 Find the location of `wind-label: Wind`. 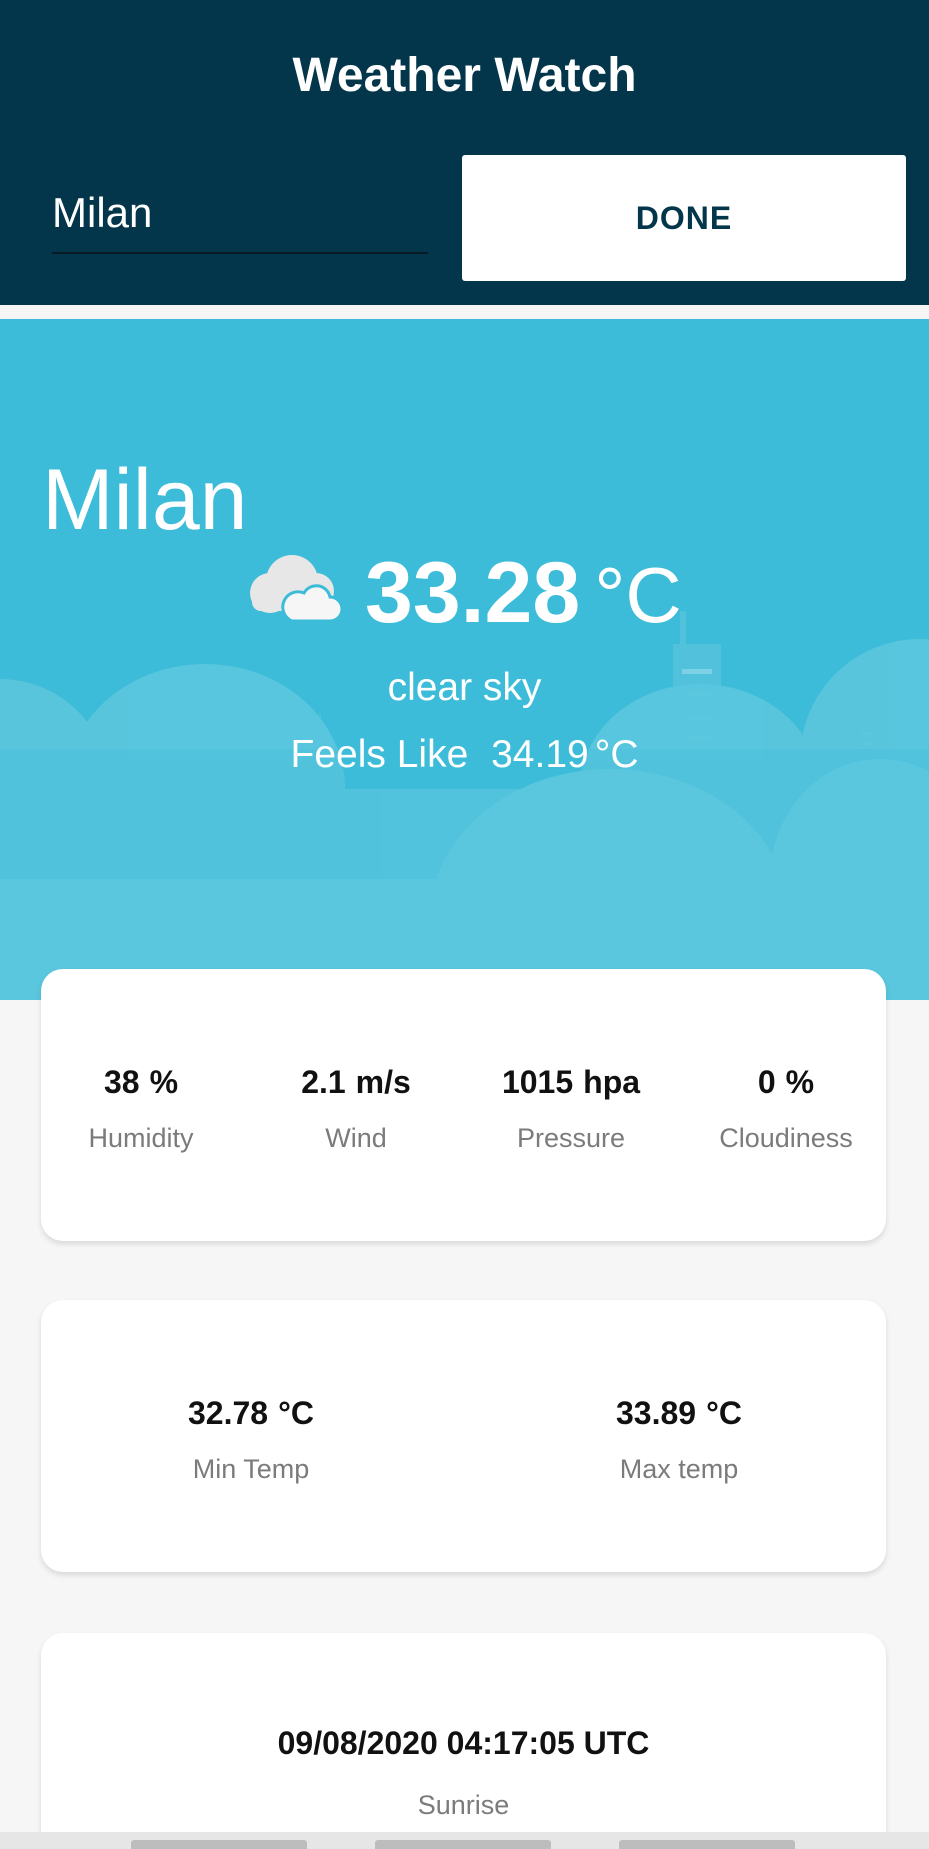

wind-label: Wind is located at coordinates (356, 1138).